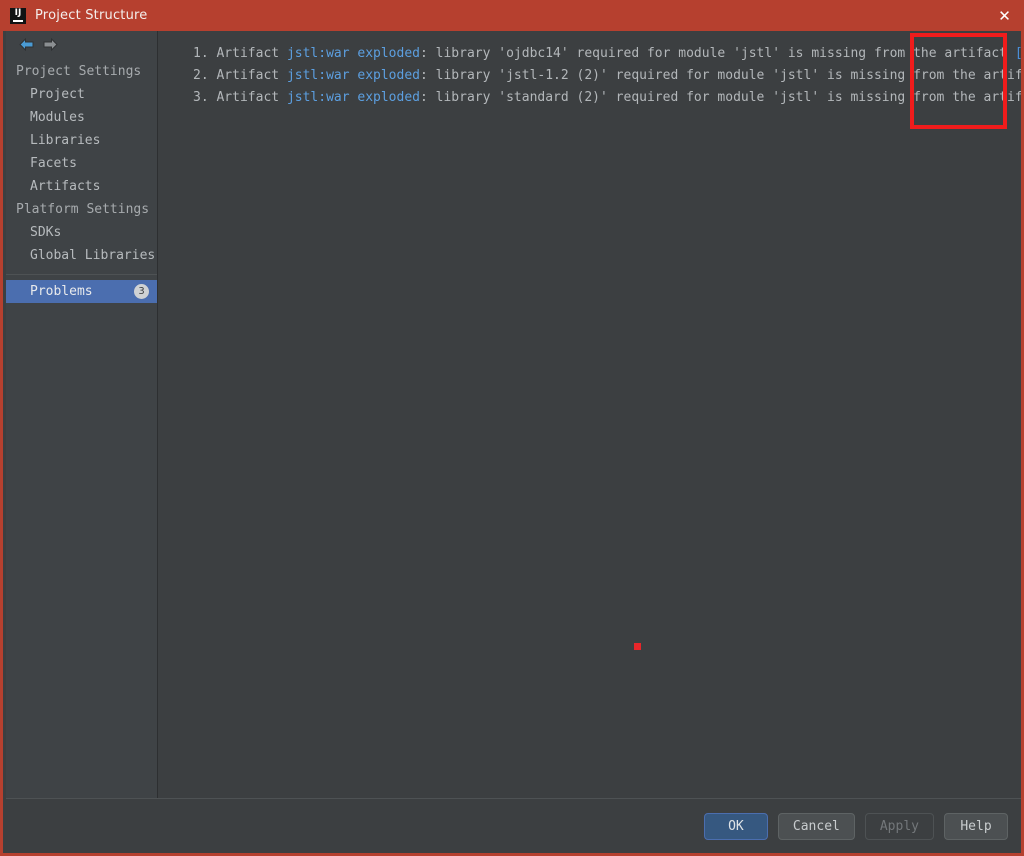  What do you see at coordinates (1001, 15) in the screenshot?
I see `close-icon: ✕` at bounding box center [1001, 15].